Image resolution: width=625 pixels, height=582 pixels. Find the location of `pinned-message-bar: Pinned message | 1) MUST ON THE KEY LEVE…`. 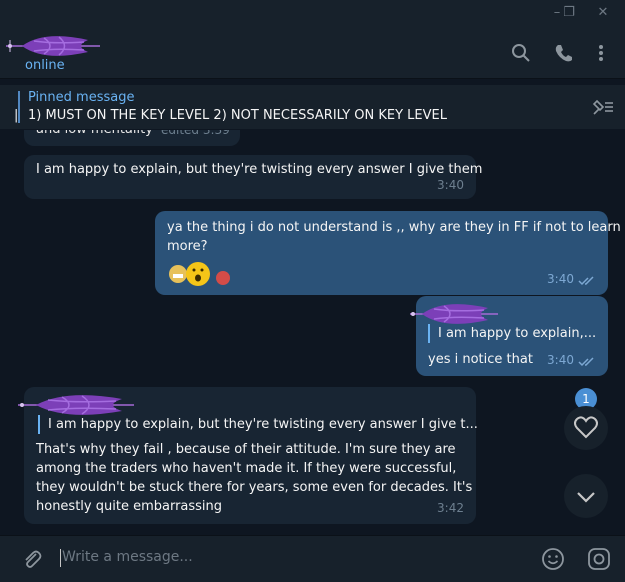

pinned-message-bar: Pinned message | 1) MUST ON THE KEY LEVE… is located at coordinates (312, 107).